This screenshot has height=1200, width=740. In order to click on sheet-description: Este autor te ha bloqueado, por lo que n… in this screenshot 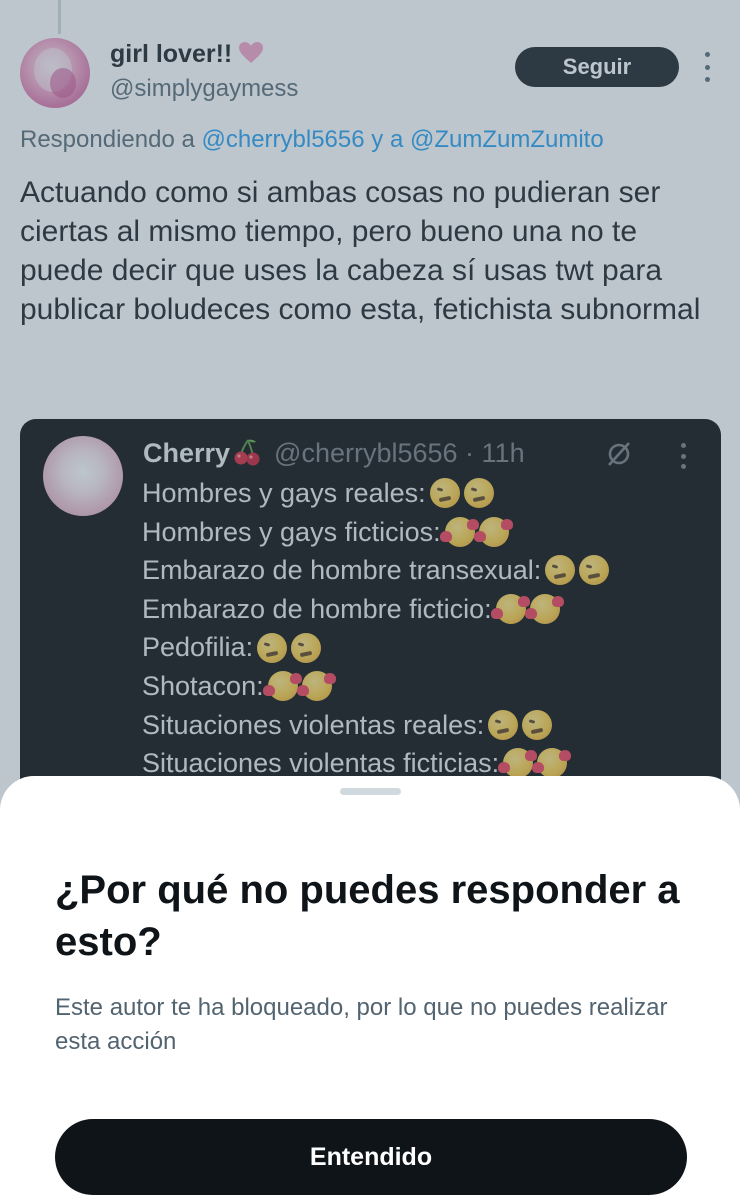, I will do `click(361, 1024)`.